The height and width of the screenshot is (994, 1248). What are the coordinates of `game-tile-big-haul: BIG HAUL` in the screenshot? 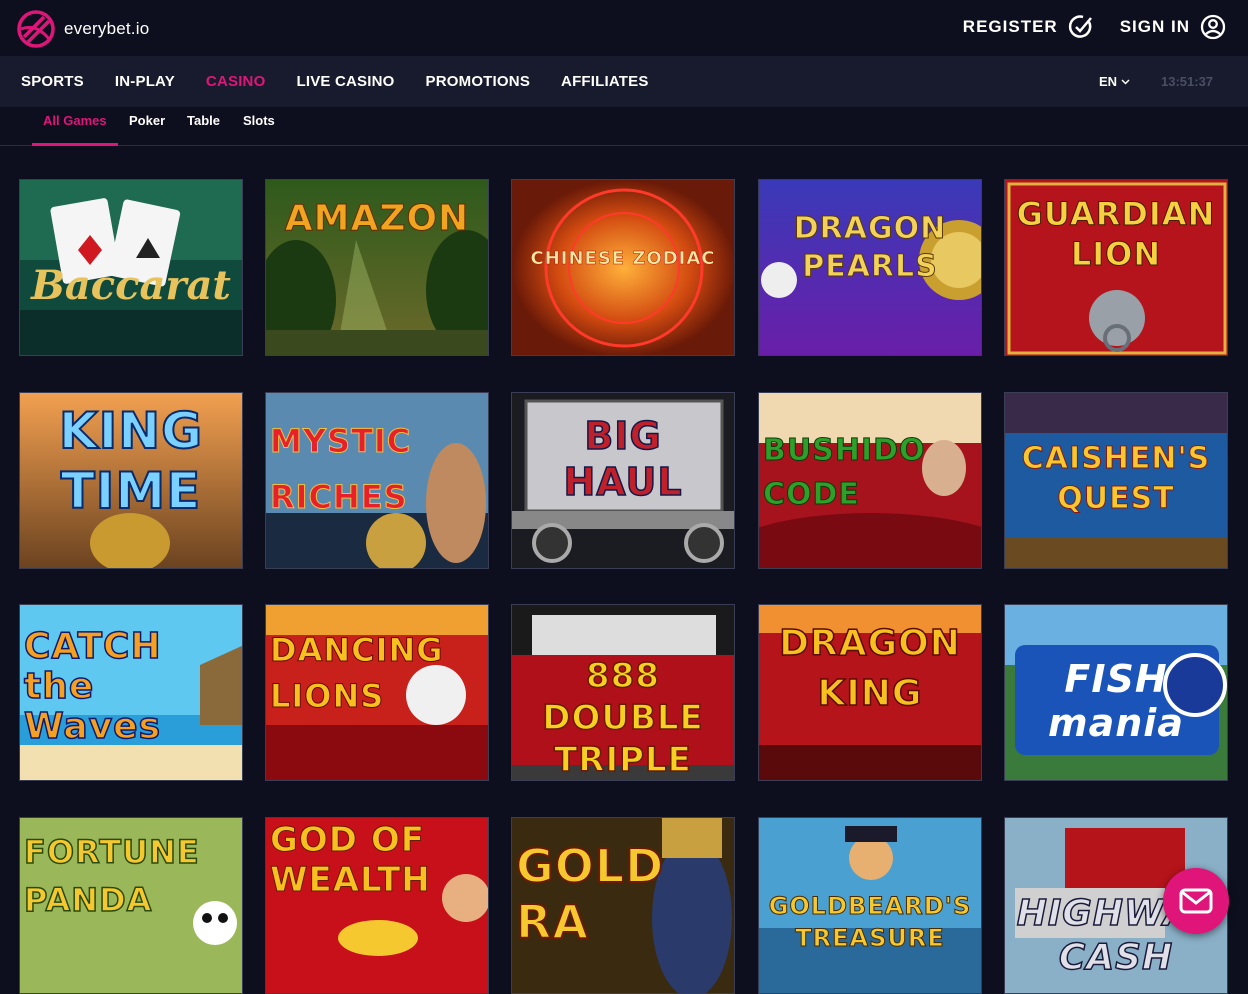 It's located at (623, 480).